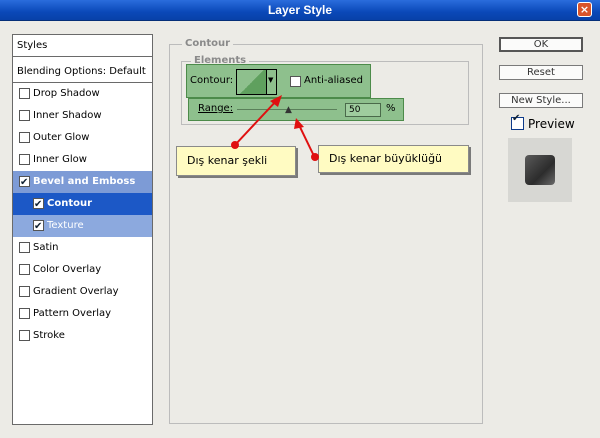 The image size is (600, 438). Describe the element at coordinates (315, 157) in the screenshot. I see `callout-dot-right` at that location.